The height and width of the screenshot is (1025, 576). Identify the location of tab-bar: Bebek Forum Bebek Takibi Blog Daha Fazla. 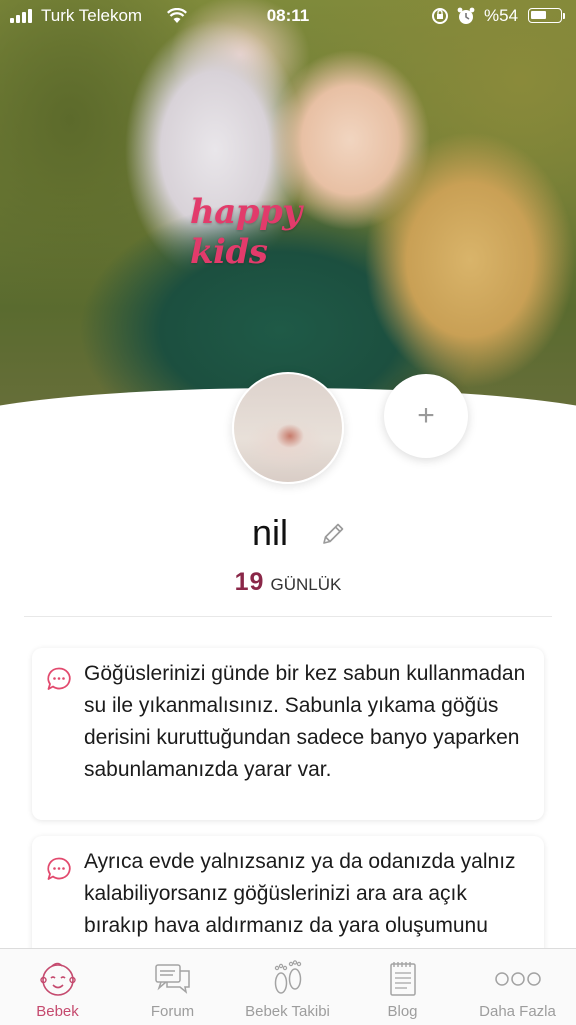
(288, 986).